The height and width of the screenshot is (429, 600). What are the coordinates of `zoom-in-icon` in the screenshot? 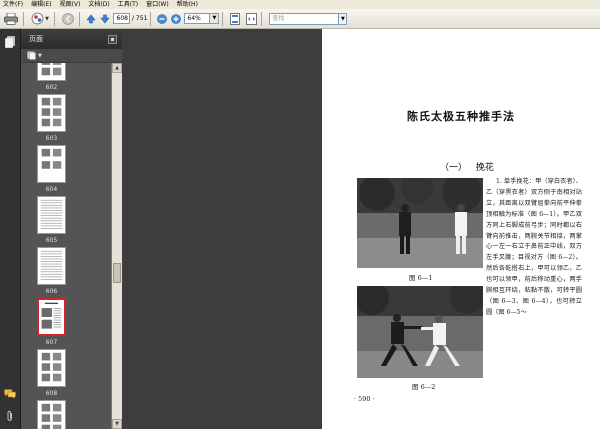 It's located at (176, 18).